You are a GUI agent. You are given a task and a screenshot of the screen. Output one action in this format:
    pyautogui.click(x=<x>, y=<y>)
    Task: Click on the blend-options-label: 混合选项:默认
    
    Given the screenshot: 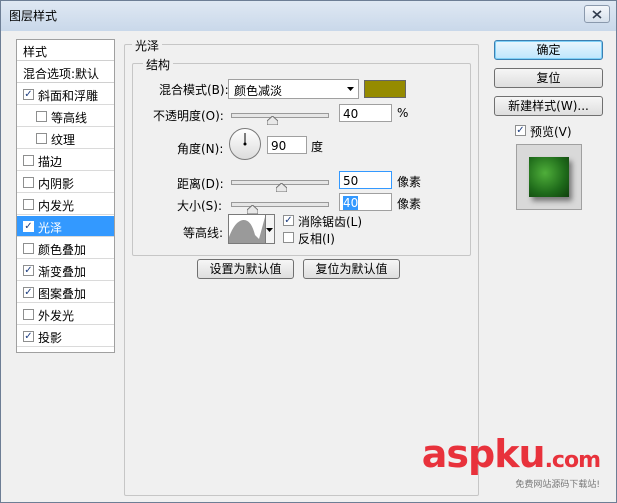 What is the action you would take?
    pyautogui.click(x=61, y=74)
    